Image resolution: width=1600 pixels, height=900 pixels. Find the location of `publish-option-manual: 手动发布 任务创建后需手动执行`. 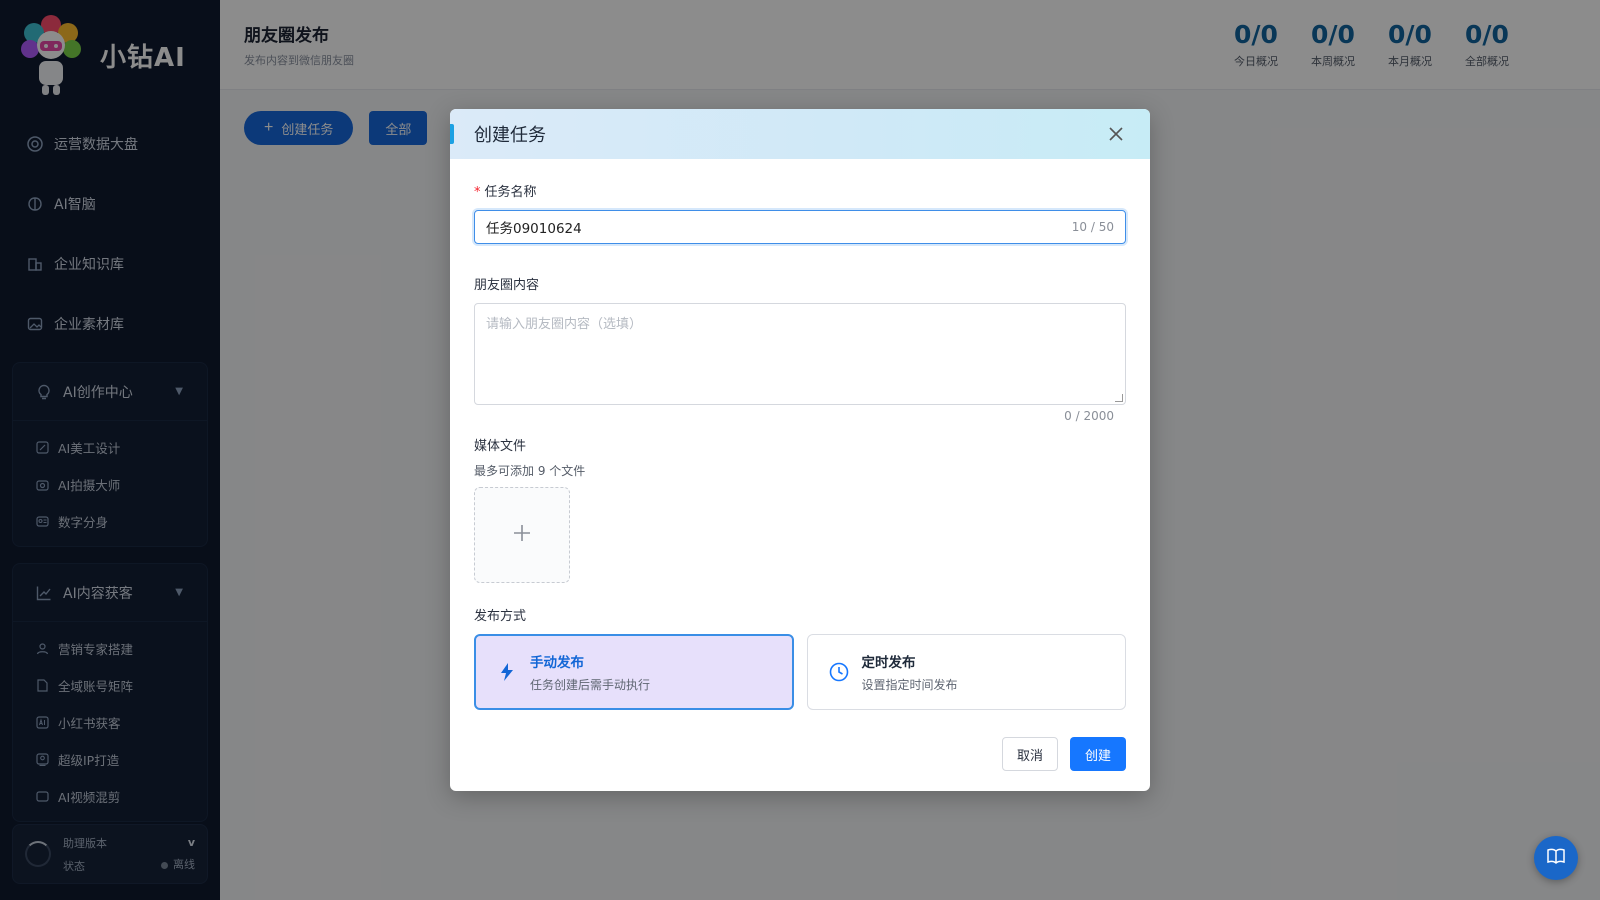

publish-option-manual: 手动发布 任务创建后需手动执行 is located at coordinates (634, 672).